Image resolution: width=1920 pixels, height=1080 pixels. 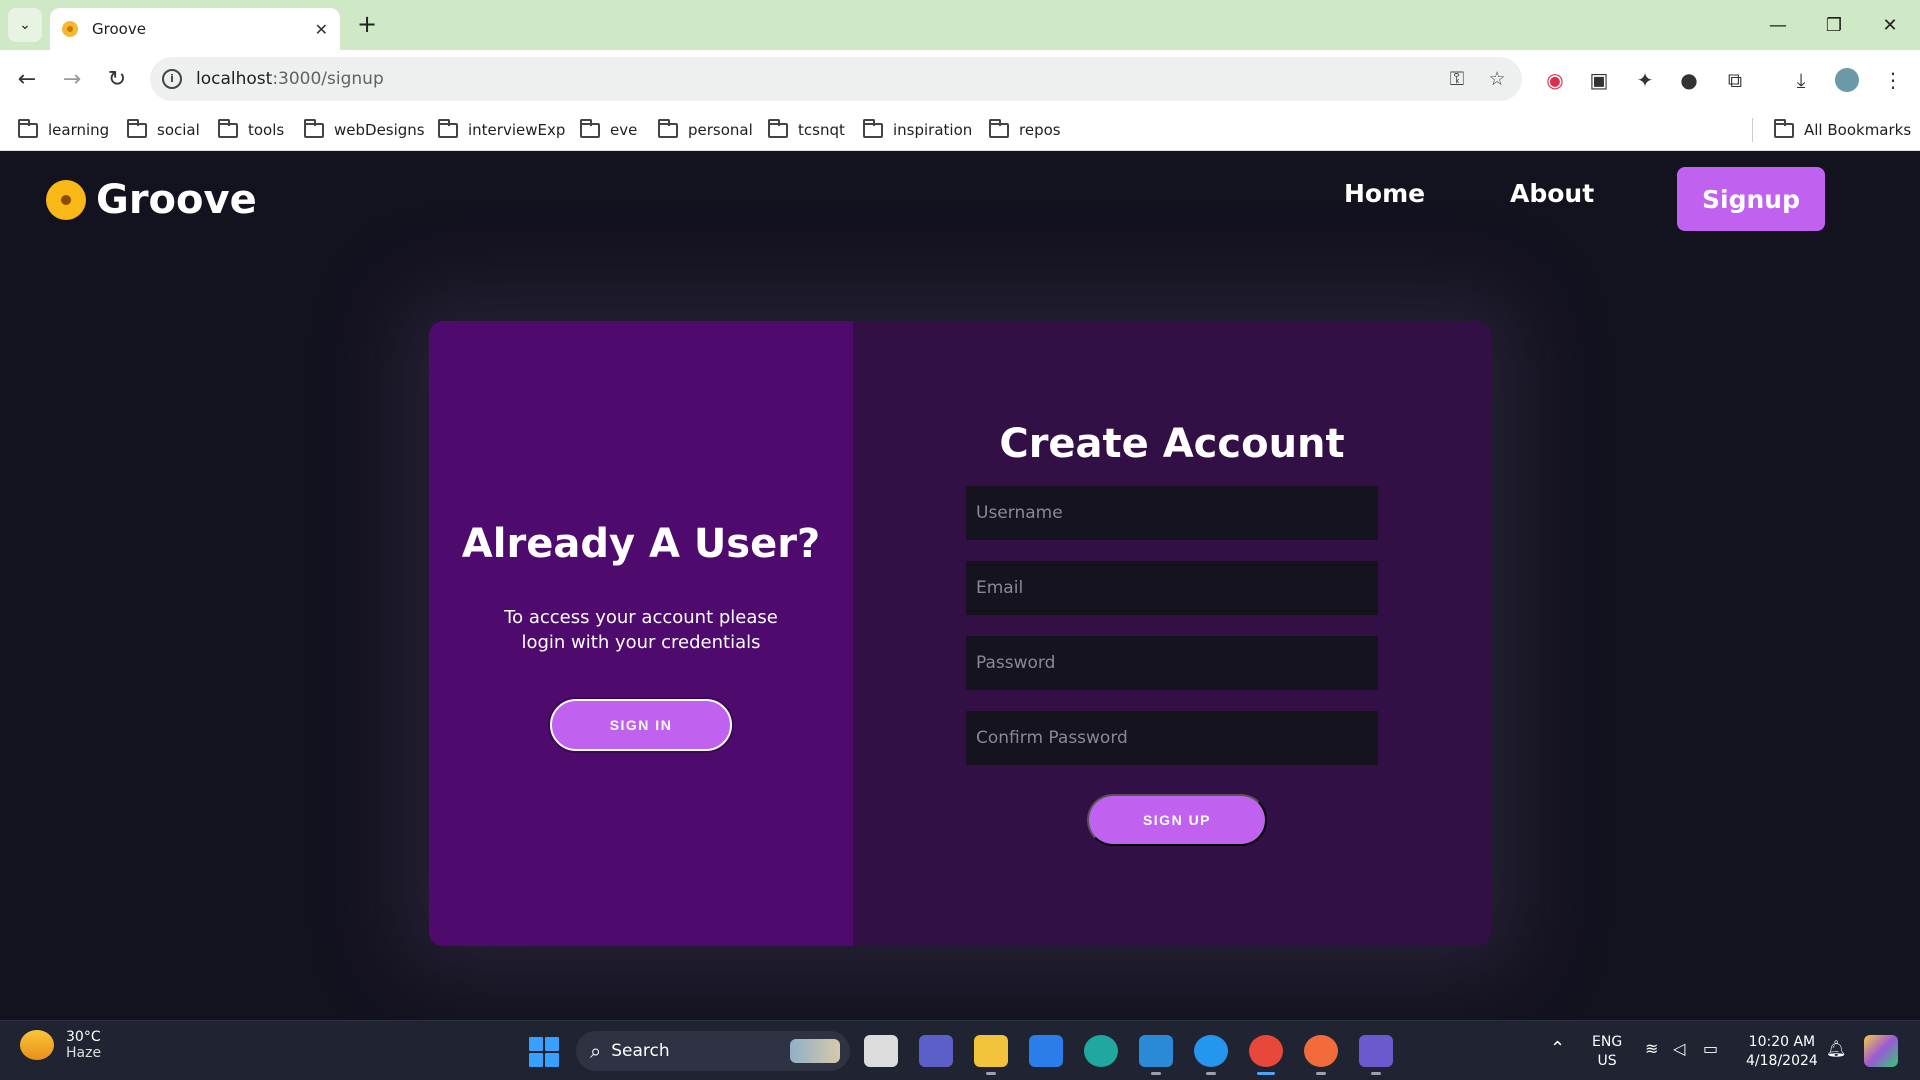 I want to click on media-play-icon: ◉, so click(x=1555, y=80).